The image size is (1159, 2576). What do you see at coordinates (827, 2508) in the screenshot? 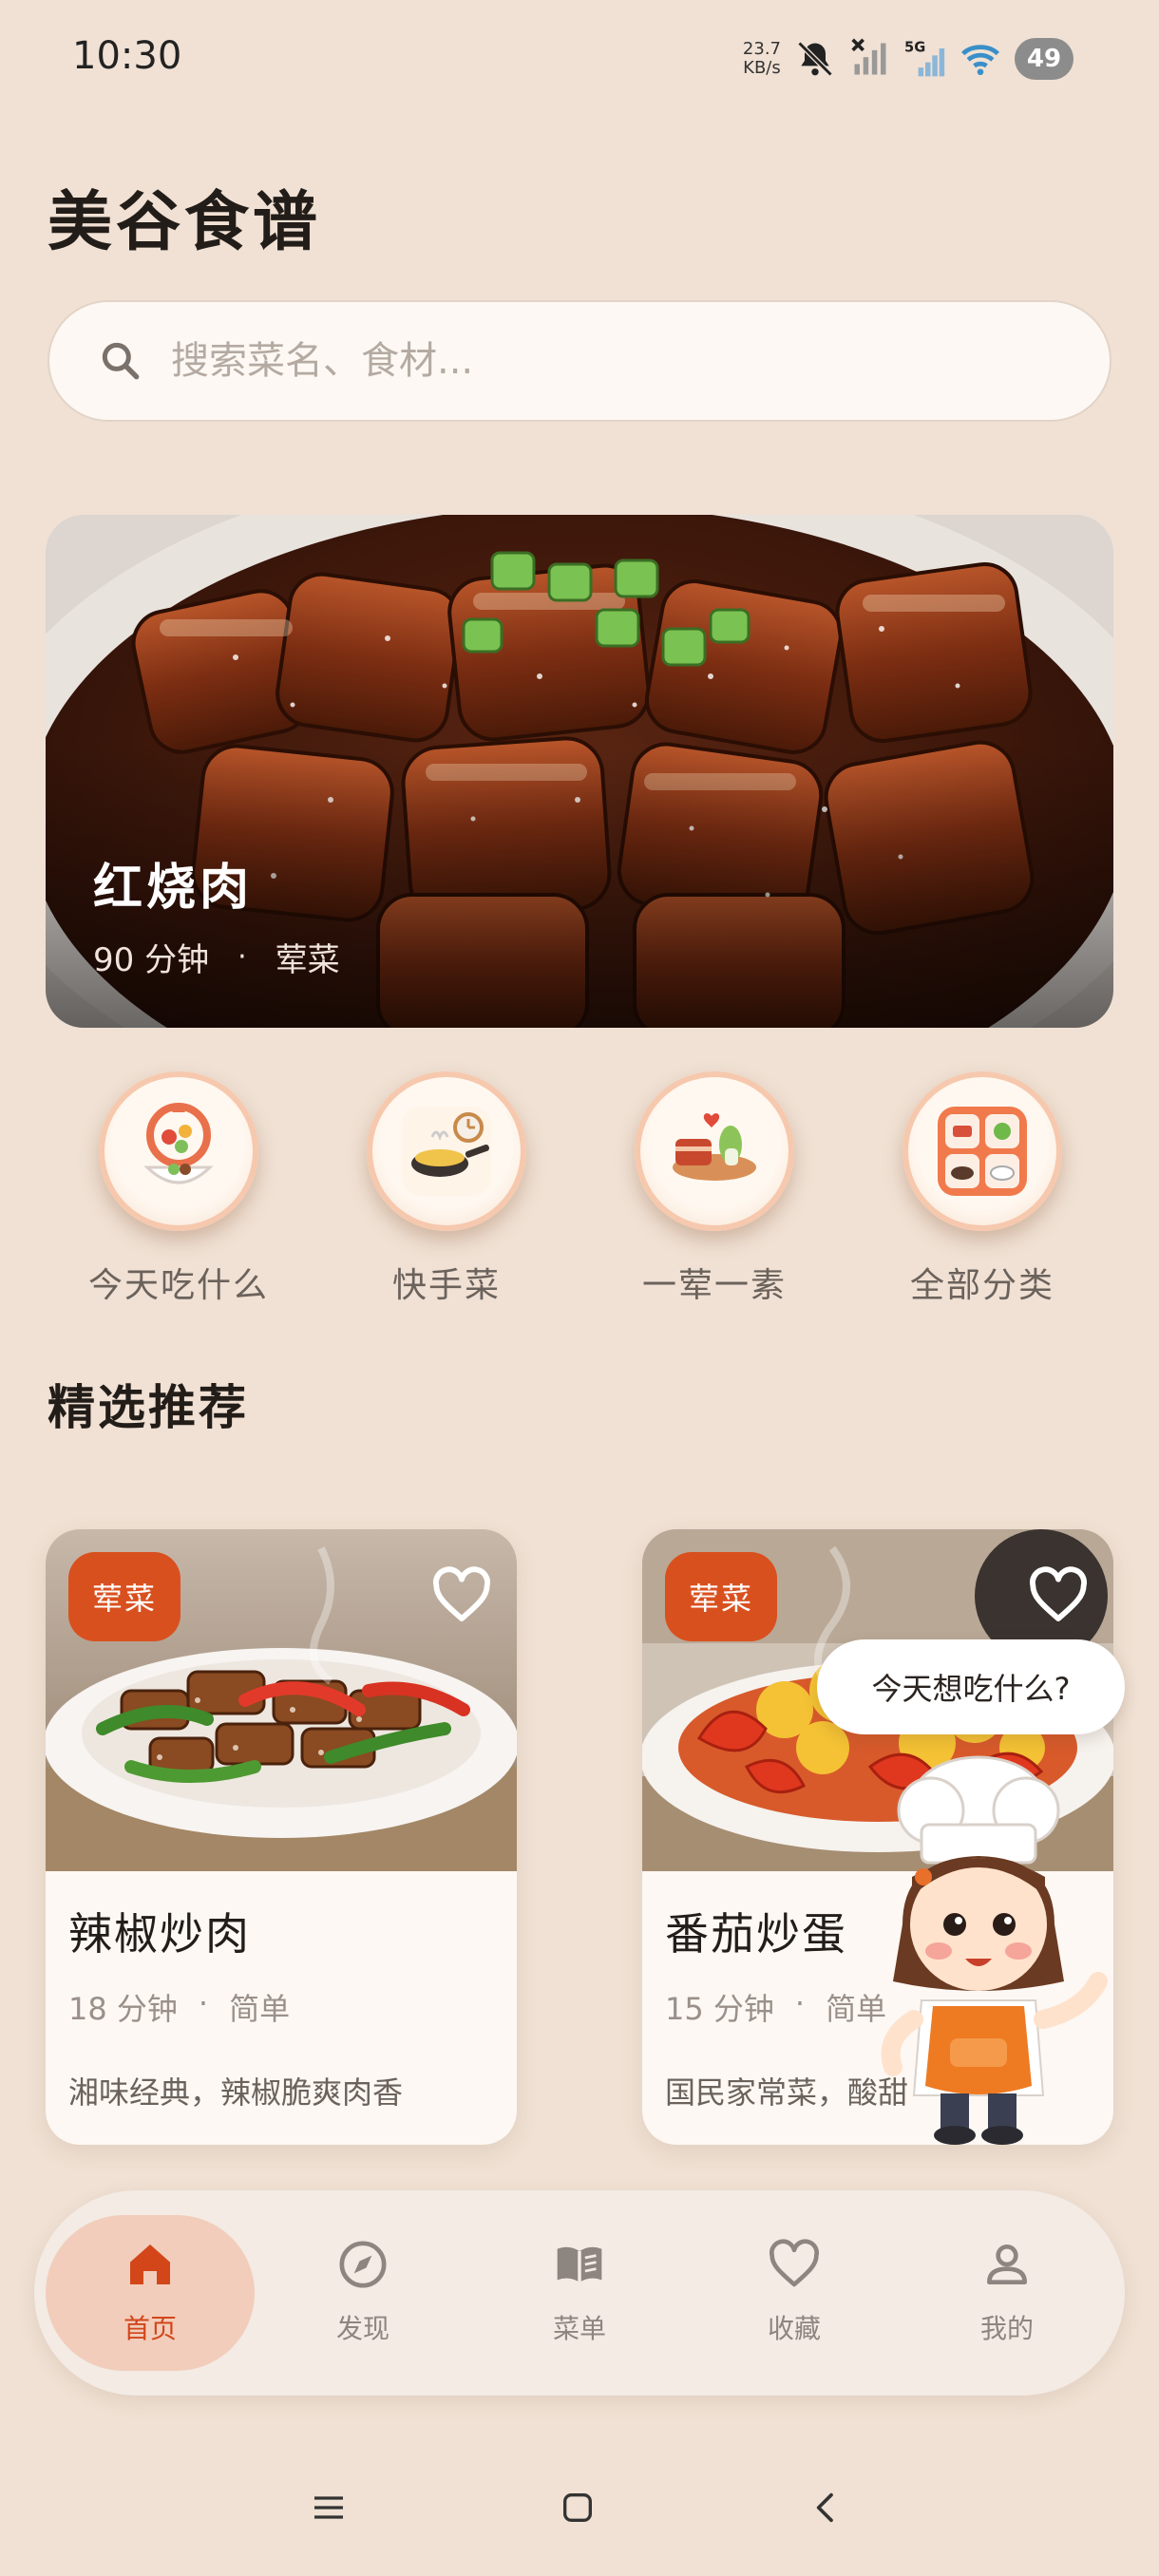
I see `back-icon` at bounding box center [827, 2508].